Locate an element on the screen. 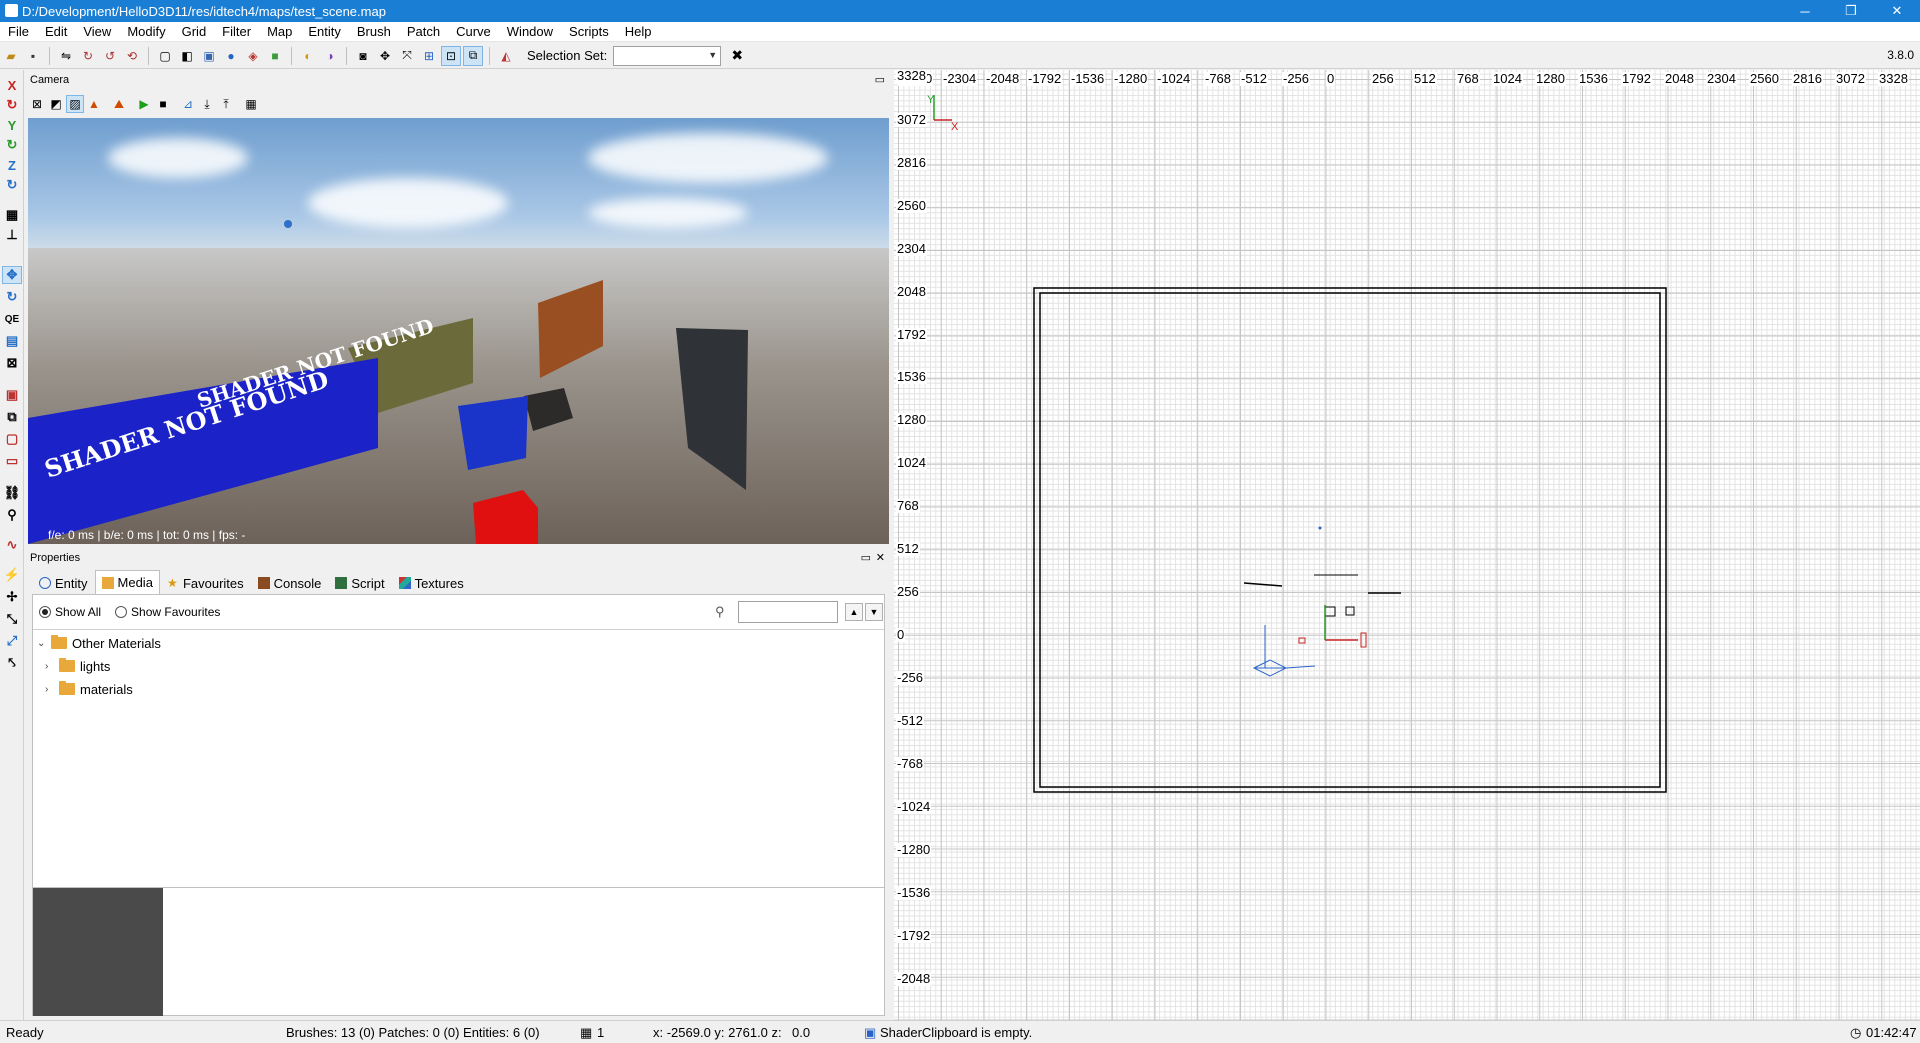 This screenshot has height=1043, width=1920. rotate-y-icon: ↺ is located at coordinates (110, 56).